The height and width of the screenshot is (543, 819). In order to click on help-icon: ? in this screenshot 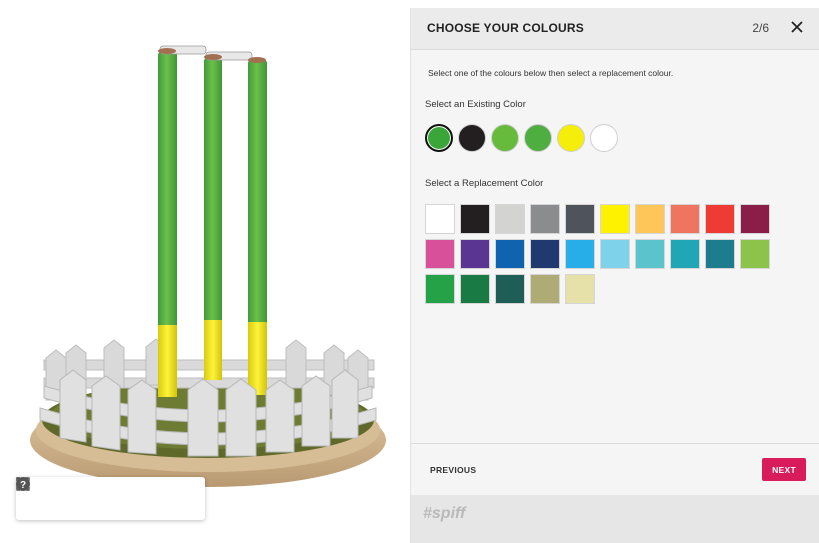, I will do `click(101, 493)`.